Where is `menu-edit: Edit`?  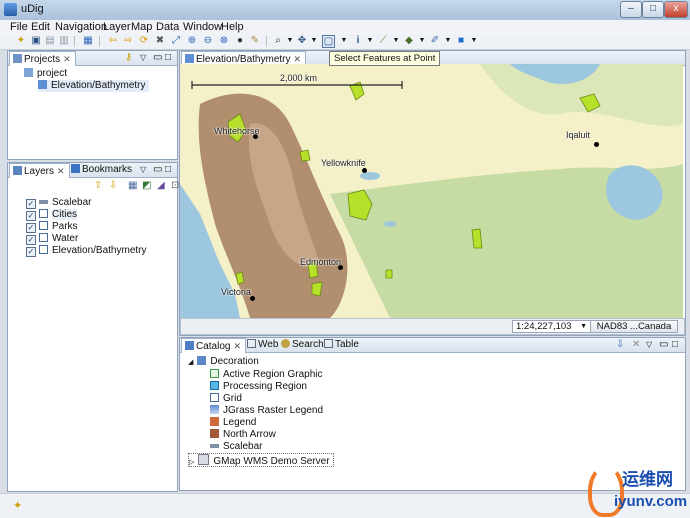
menu-edit: Edit is located at coordinates (40, 27).